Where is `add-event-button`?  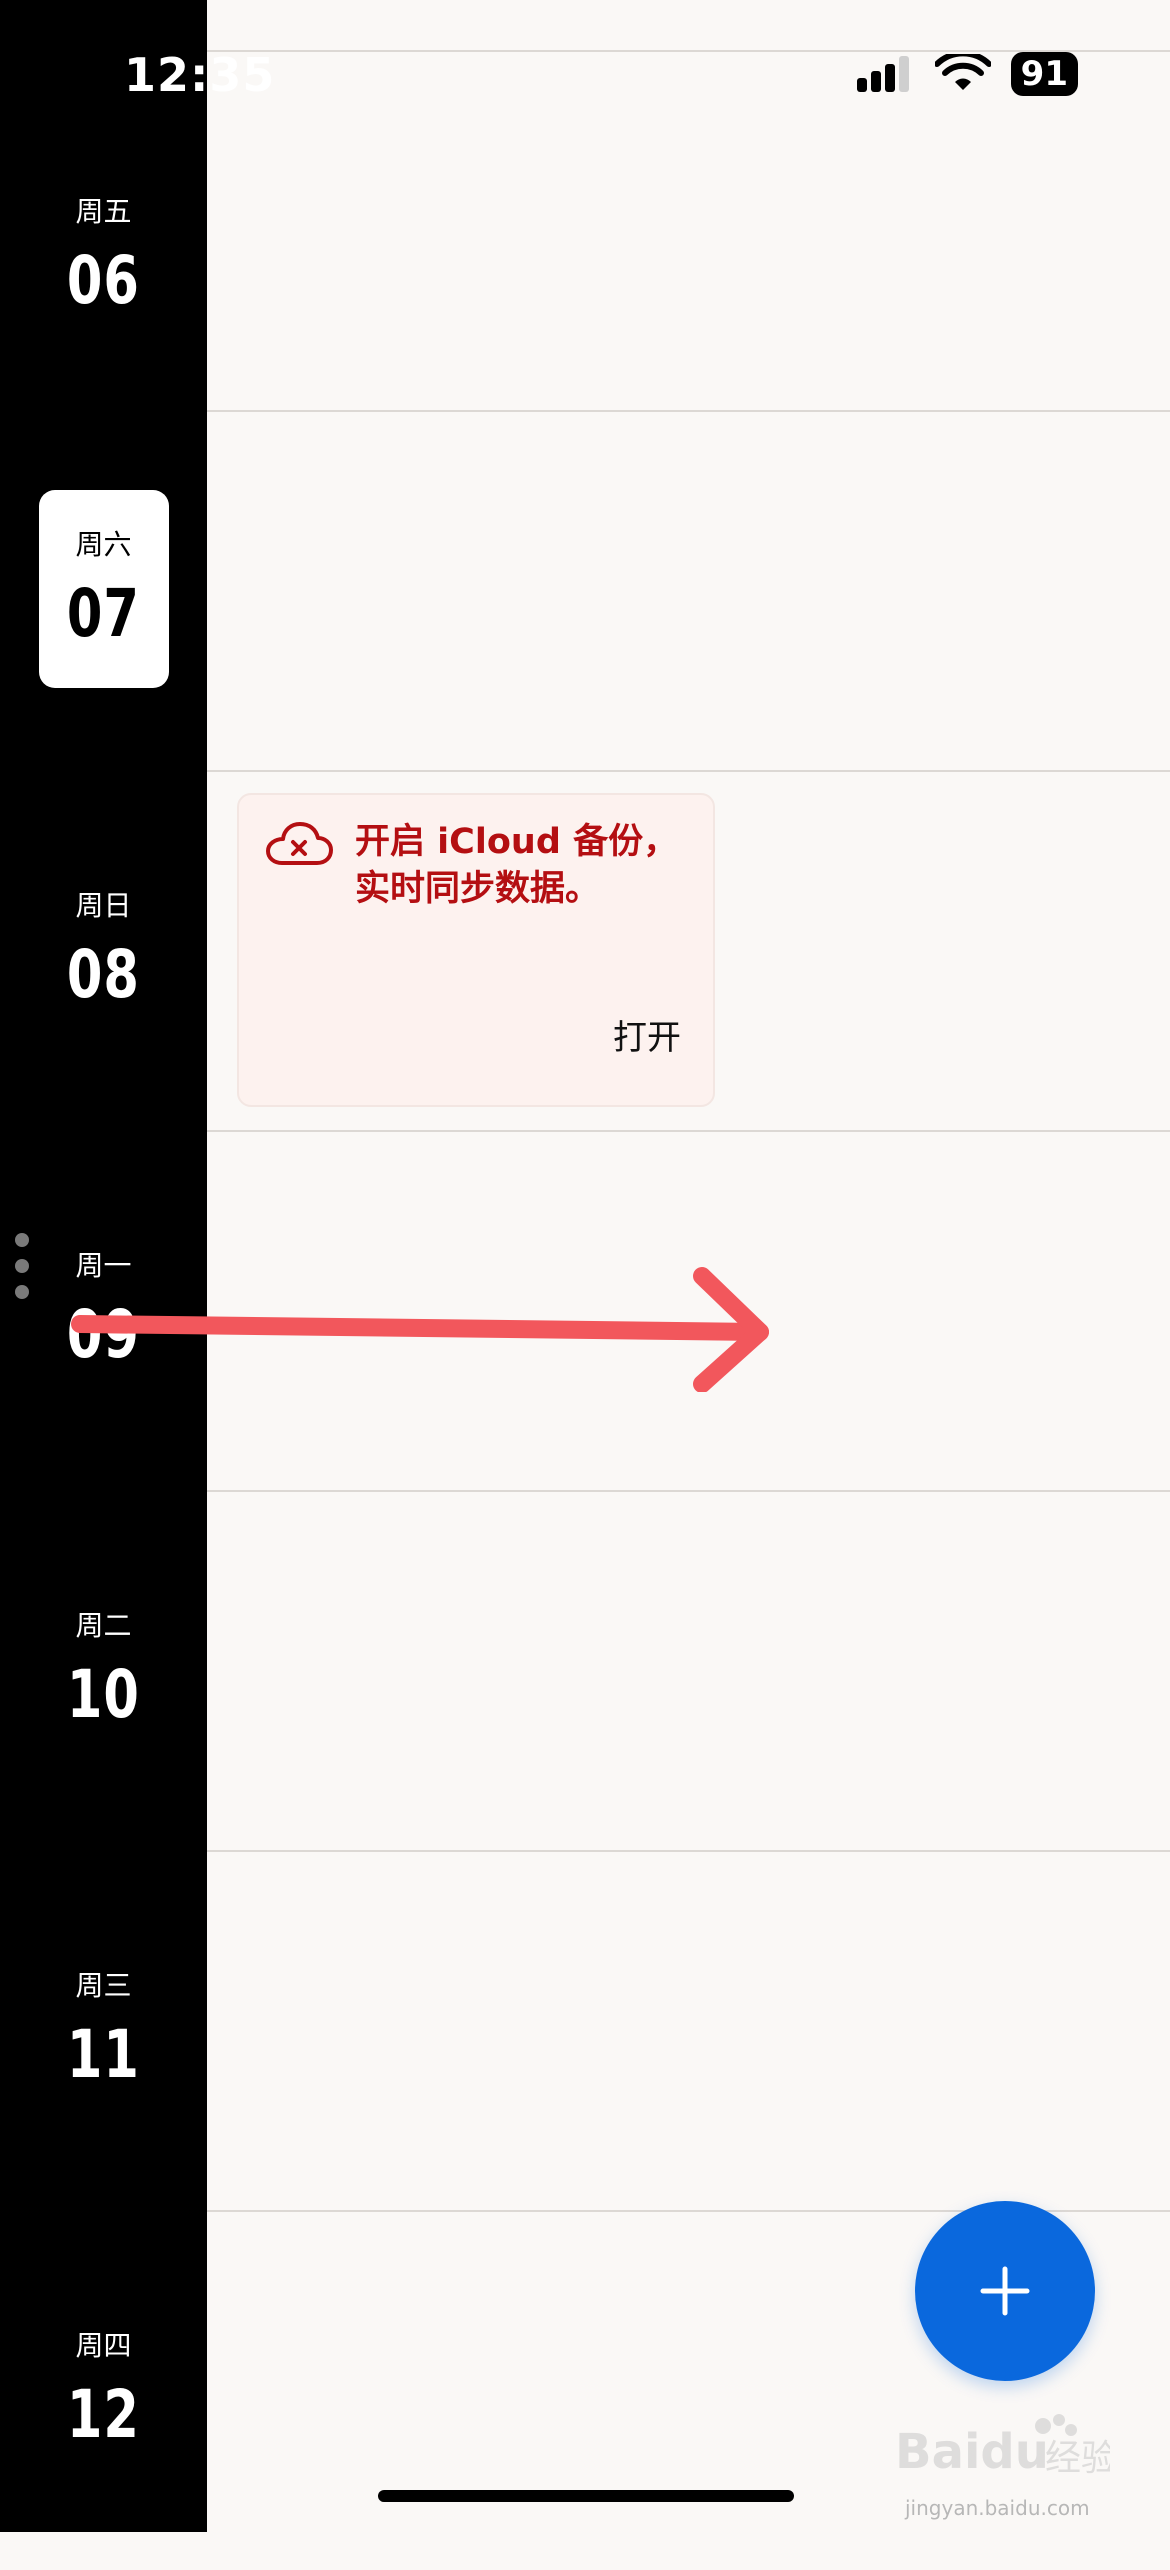 add-event-button is located at coordinates (1005, 2291).